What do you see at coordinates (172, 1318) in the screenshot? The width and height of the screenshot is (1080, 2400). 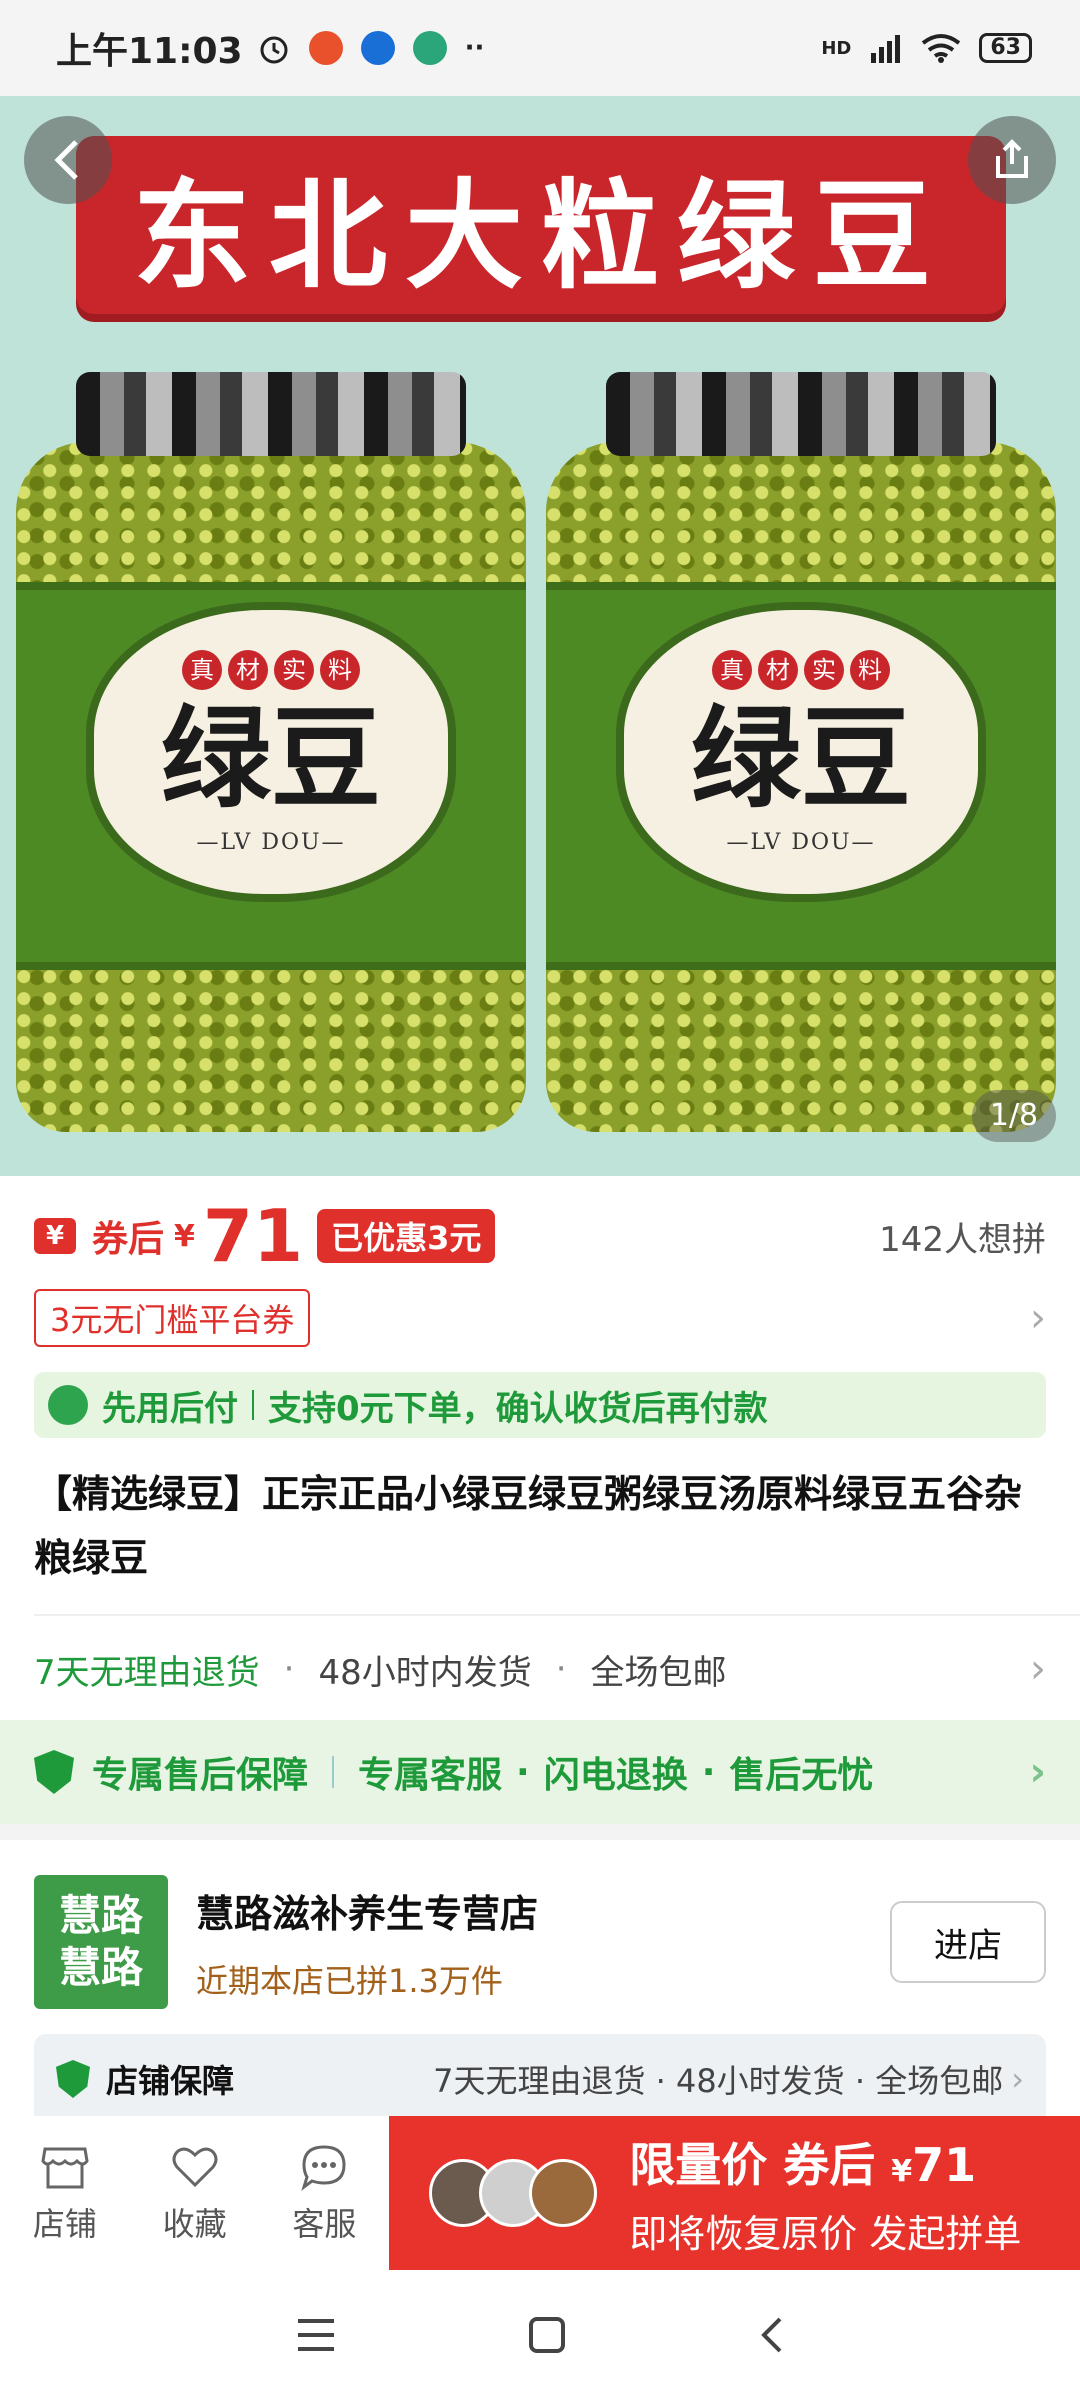 I see `platform-coupon-tag: 3元无门槛平台券` at bounding box center [172, 1318].